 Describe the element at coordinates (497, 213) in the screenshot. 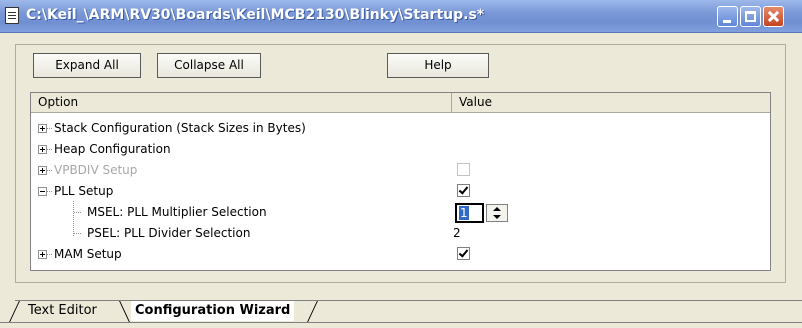

I see `spinner-buttons` at that location.